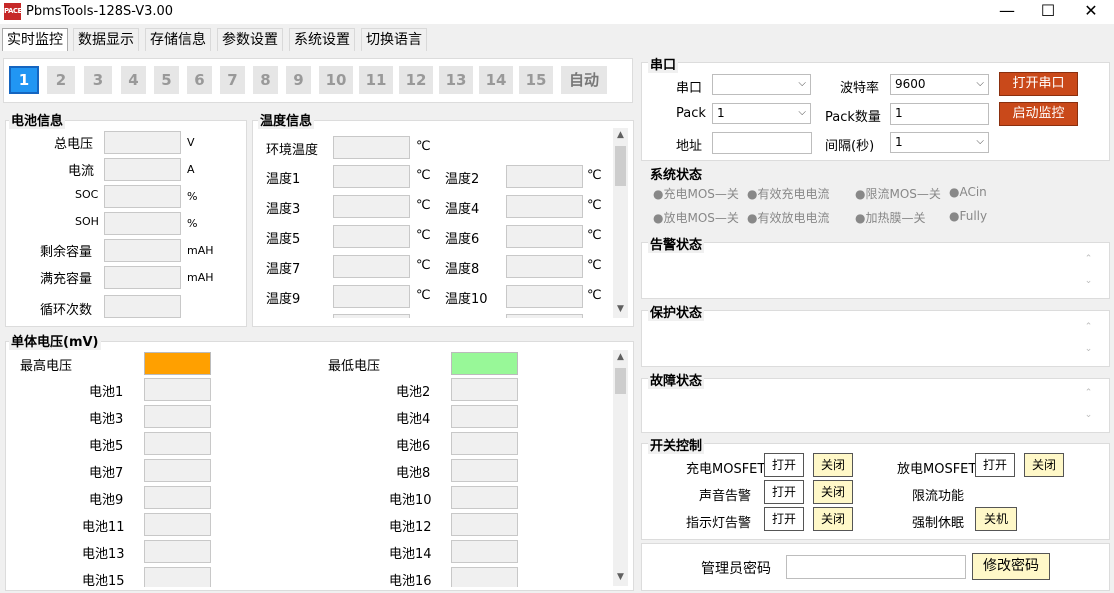 This screenshot has height=593, width=1114. I want to click on min-voltage-field, so click(484, 363).